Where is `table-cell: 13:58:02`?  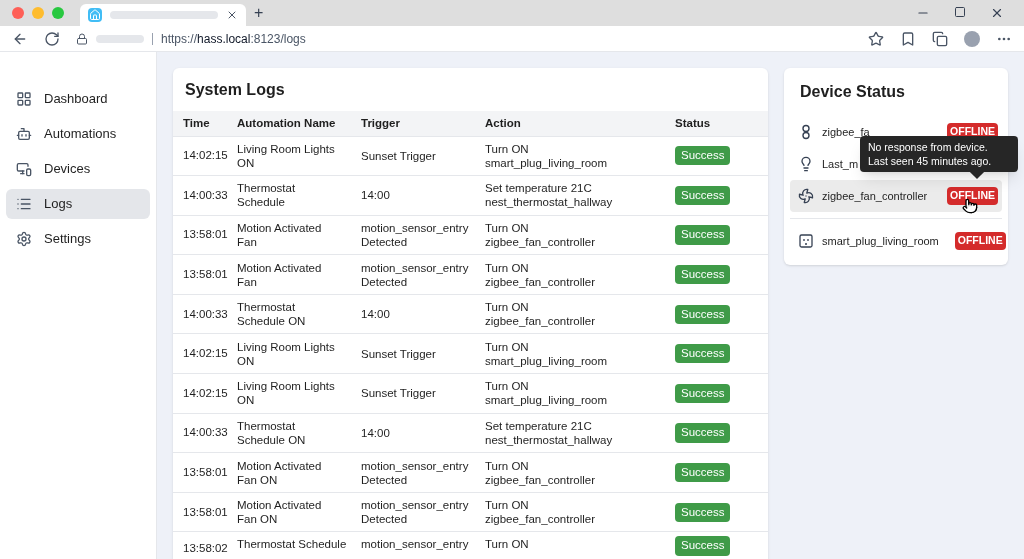 table-cell: 13:58:02 is located at coordinates (205, 548).